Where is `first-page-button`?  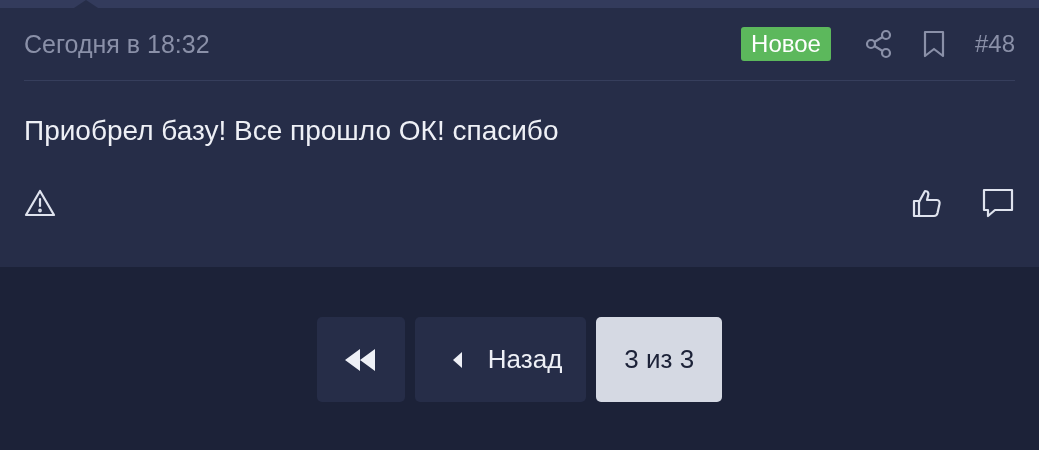
first-page-button is located at coordinates (360, 359).